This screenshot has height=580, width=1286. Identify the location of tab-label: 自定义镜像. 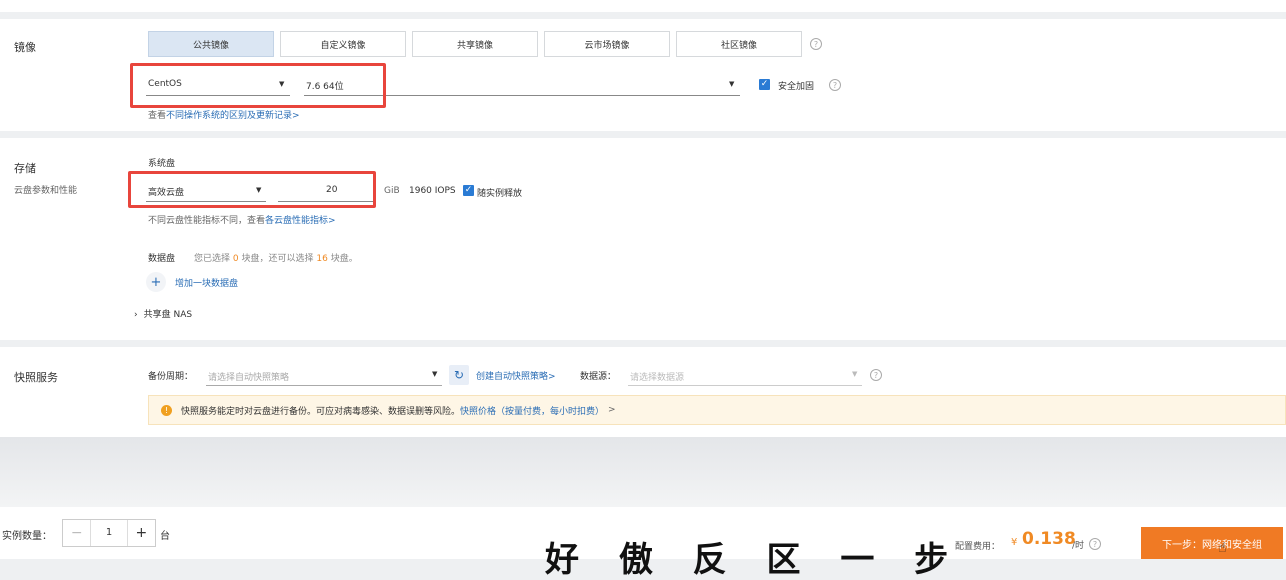
(343, 45).